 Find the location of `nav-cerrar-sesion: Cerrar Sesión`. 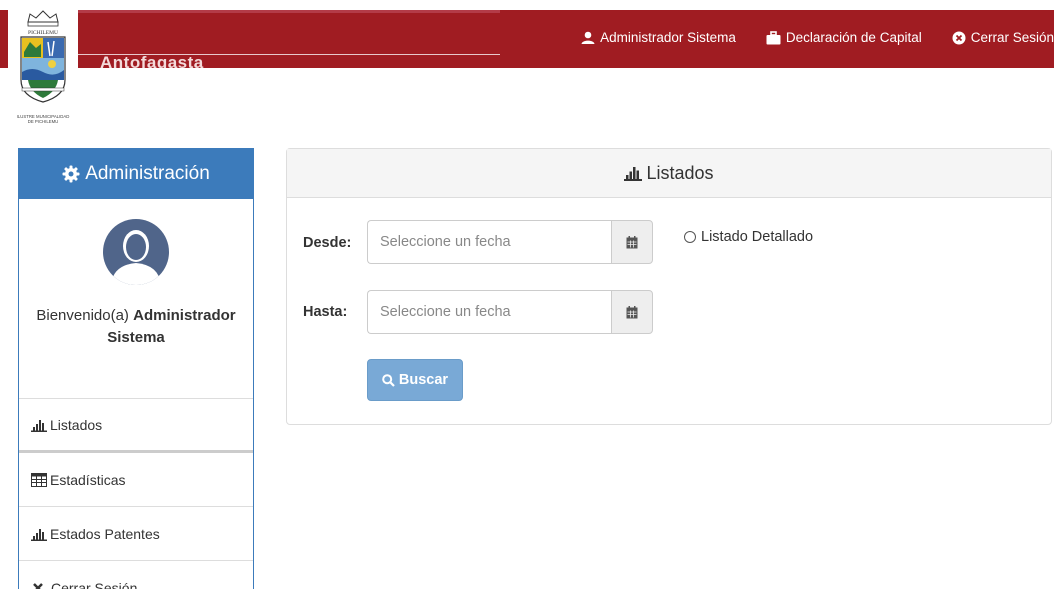

nav-cerrar-sesion: Cerrar Sesión is located at coordinates (1003, 37).